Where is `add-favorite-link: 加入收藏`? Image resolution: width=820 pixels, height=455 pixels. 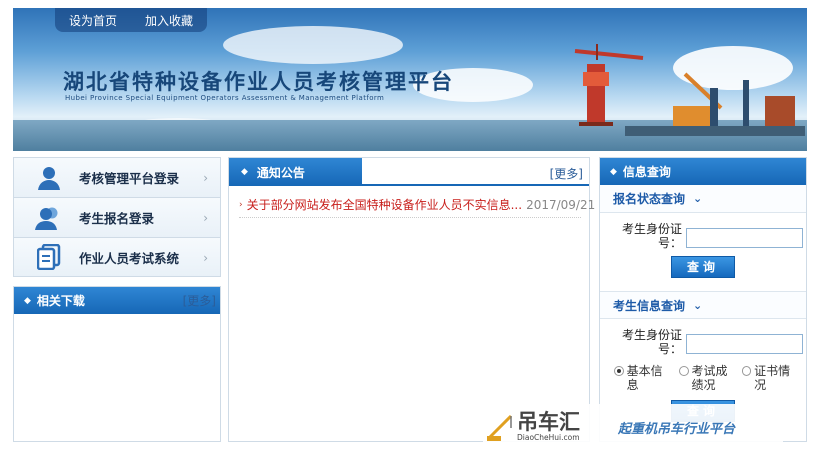 add-favorite-link: 加入收藏 is located at coordinates (169, 20).